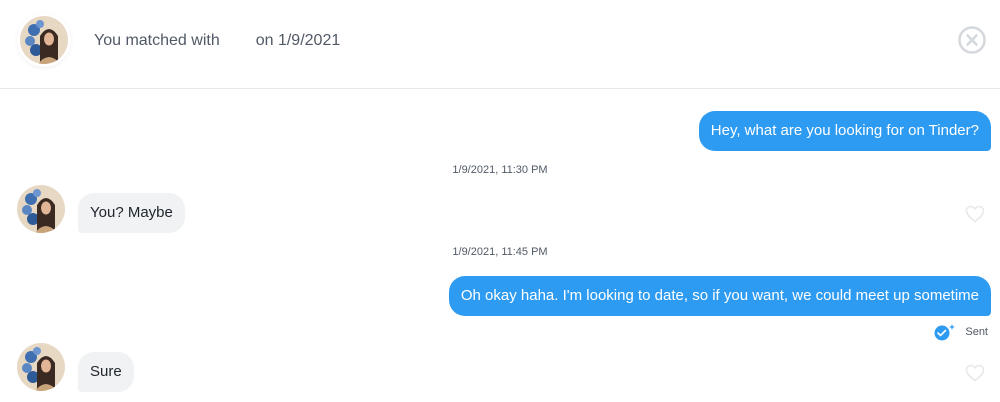 This screenshot has width=1000, height=402. I want to click on message-text: Sure, so click(106, 371).